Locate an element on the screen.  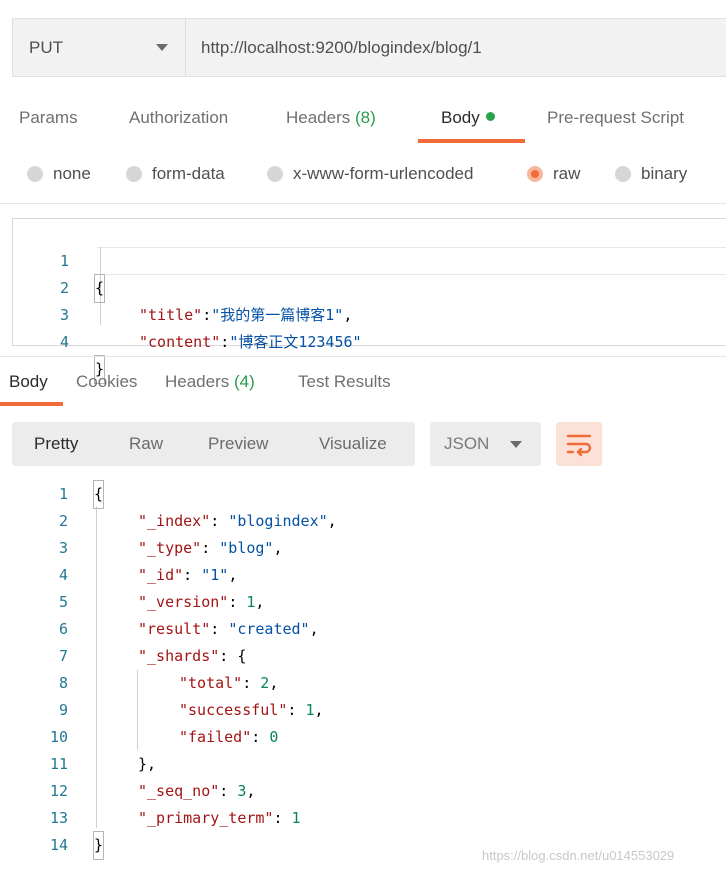
line-number: 9 is located at coordinates (63, 710).